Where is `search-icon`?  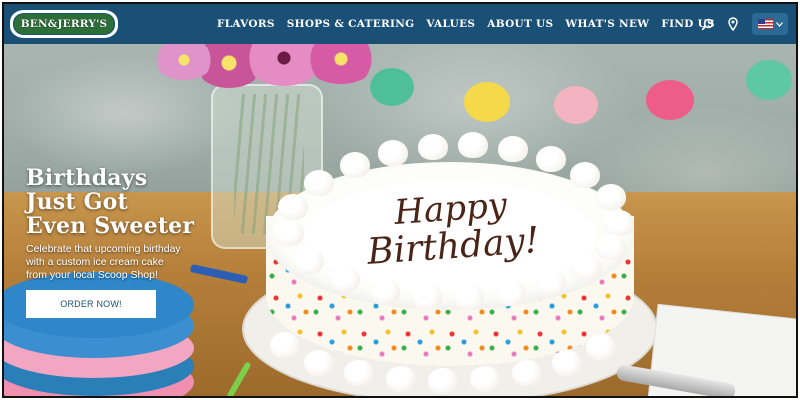 search-icon is located at coordinates (707, 24).